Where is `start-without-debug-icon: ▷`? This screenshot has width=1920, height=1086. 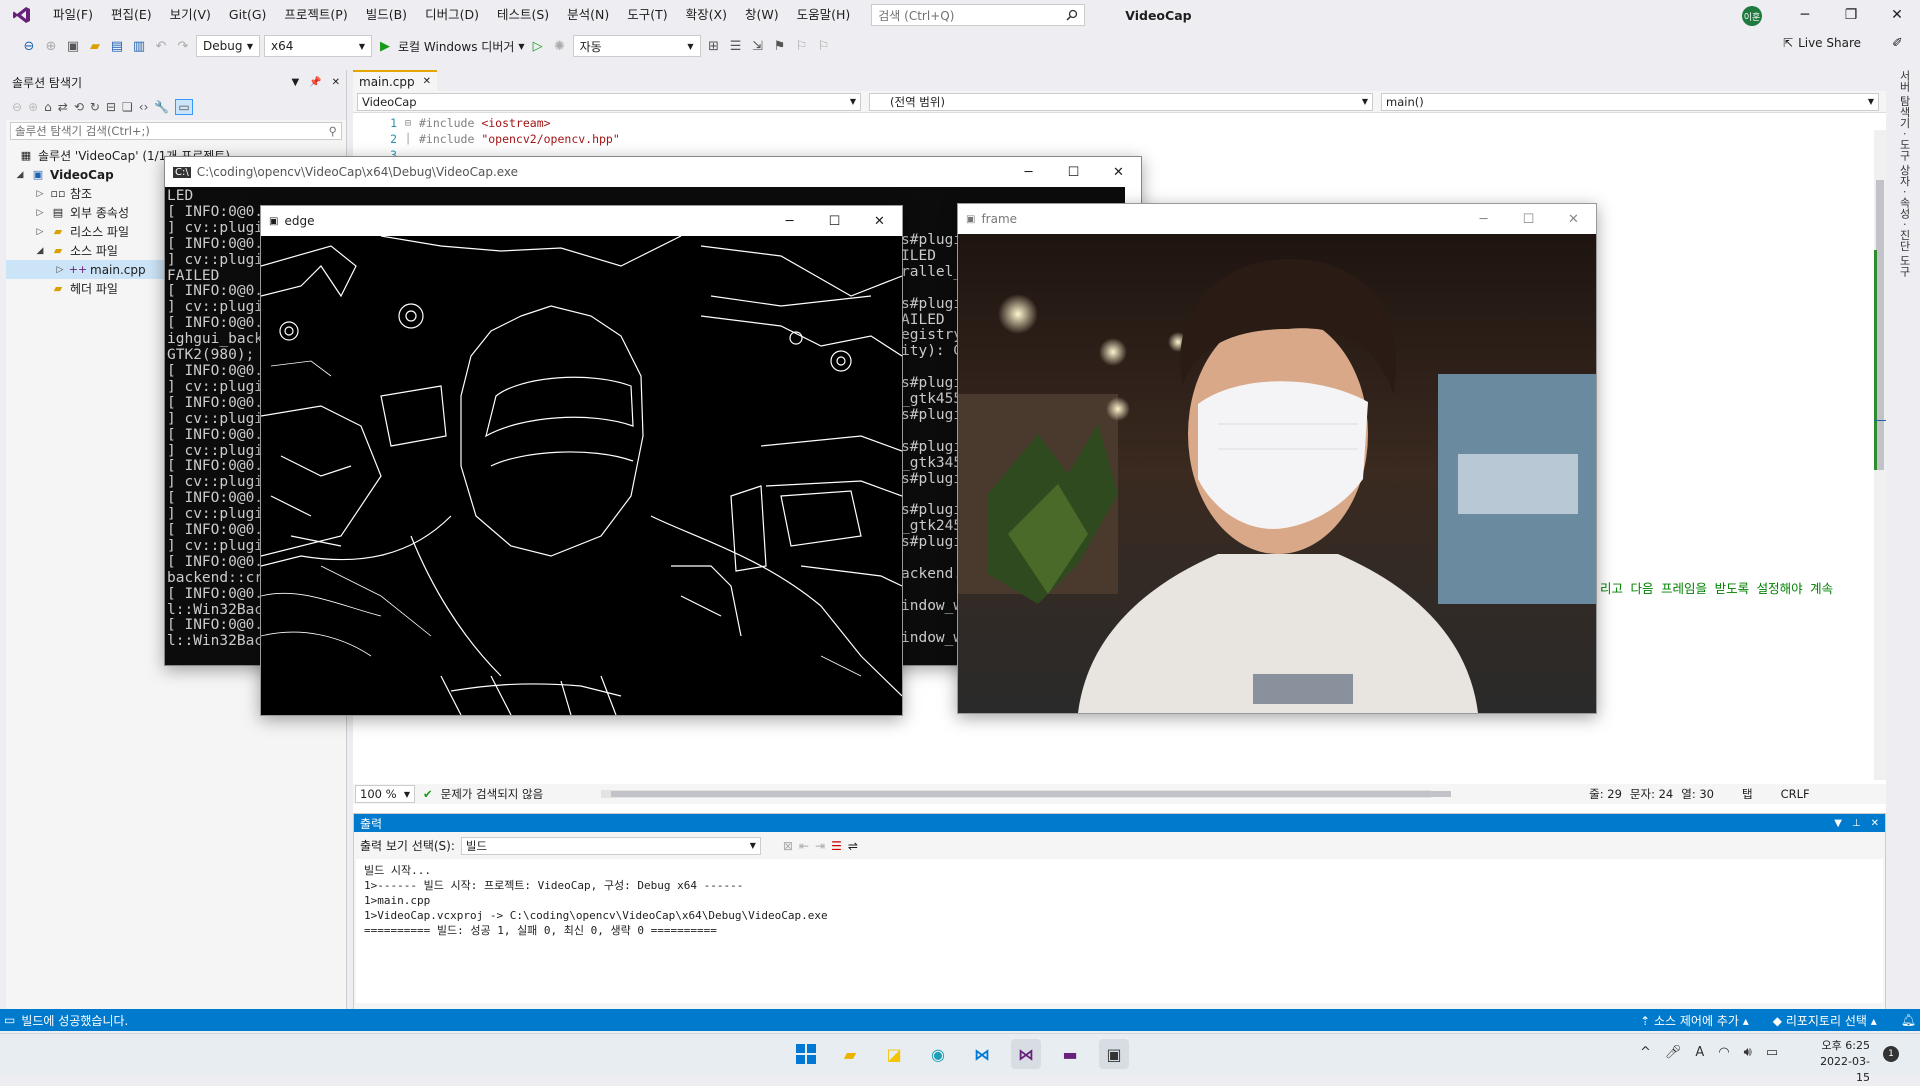
start-without-debug-icon: ▷ is located at coordinates (538, 46).